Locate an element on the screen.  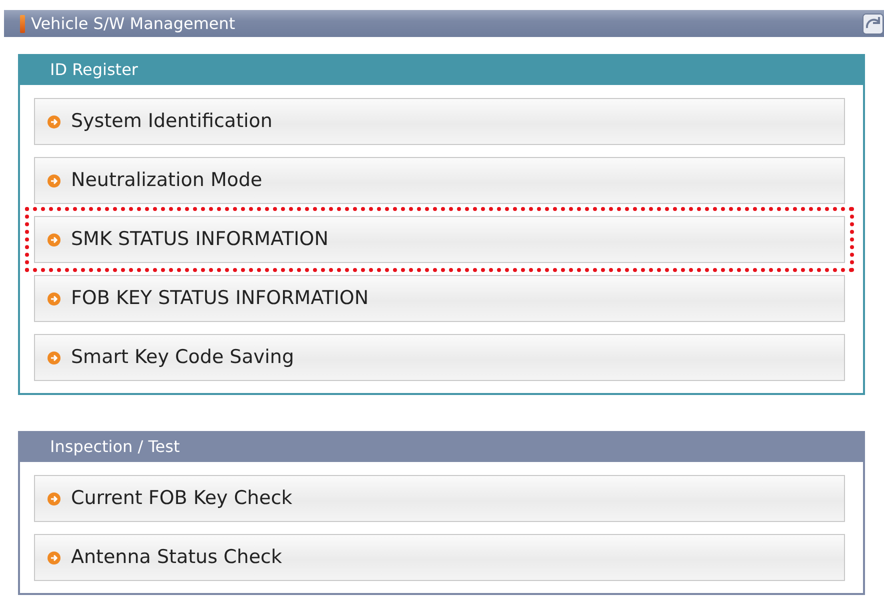
window-title: Vehicle S/W Management is located at coordinates (133, 23).